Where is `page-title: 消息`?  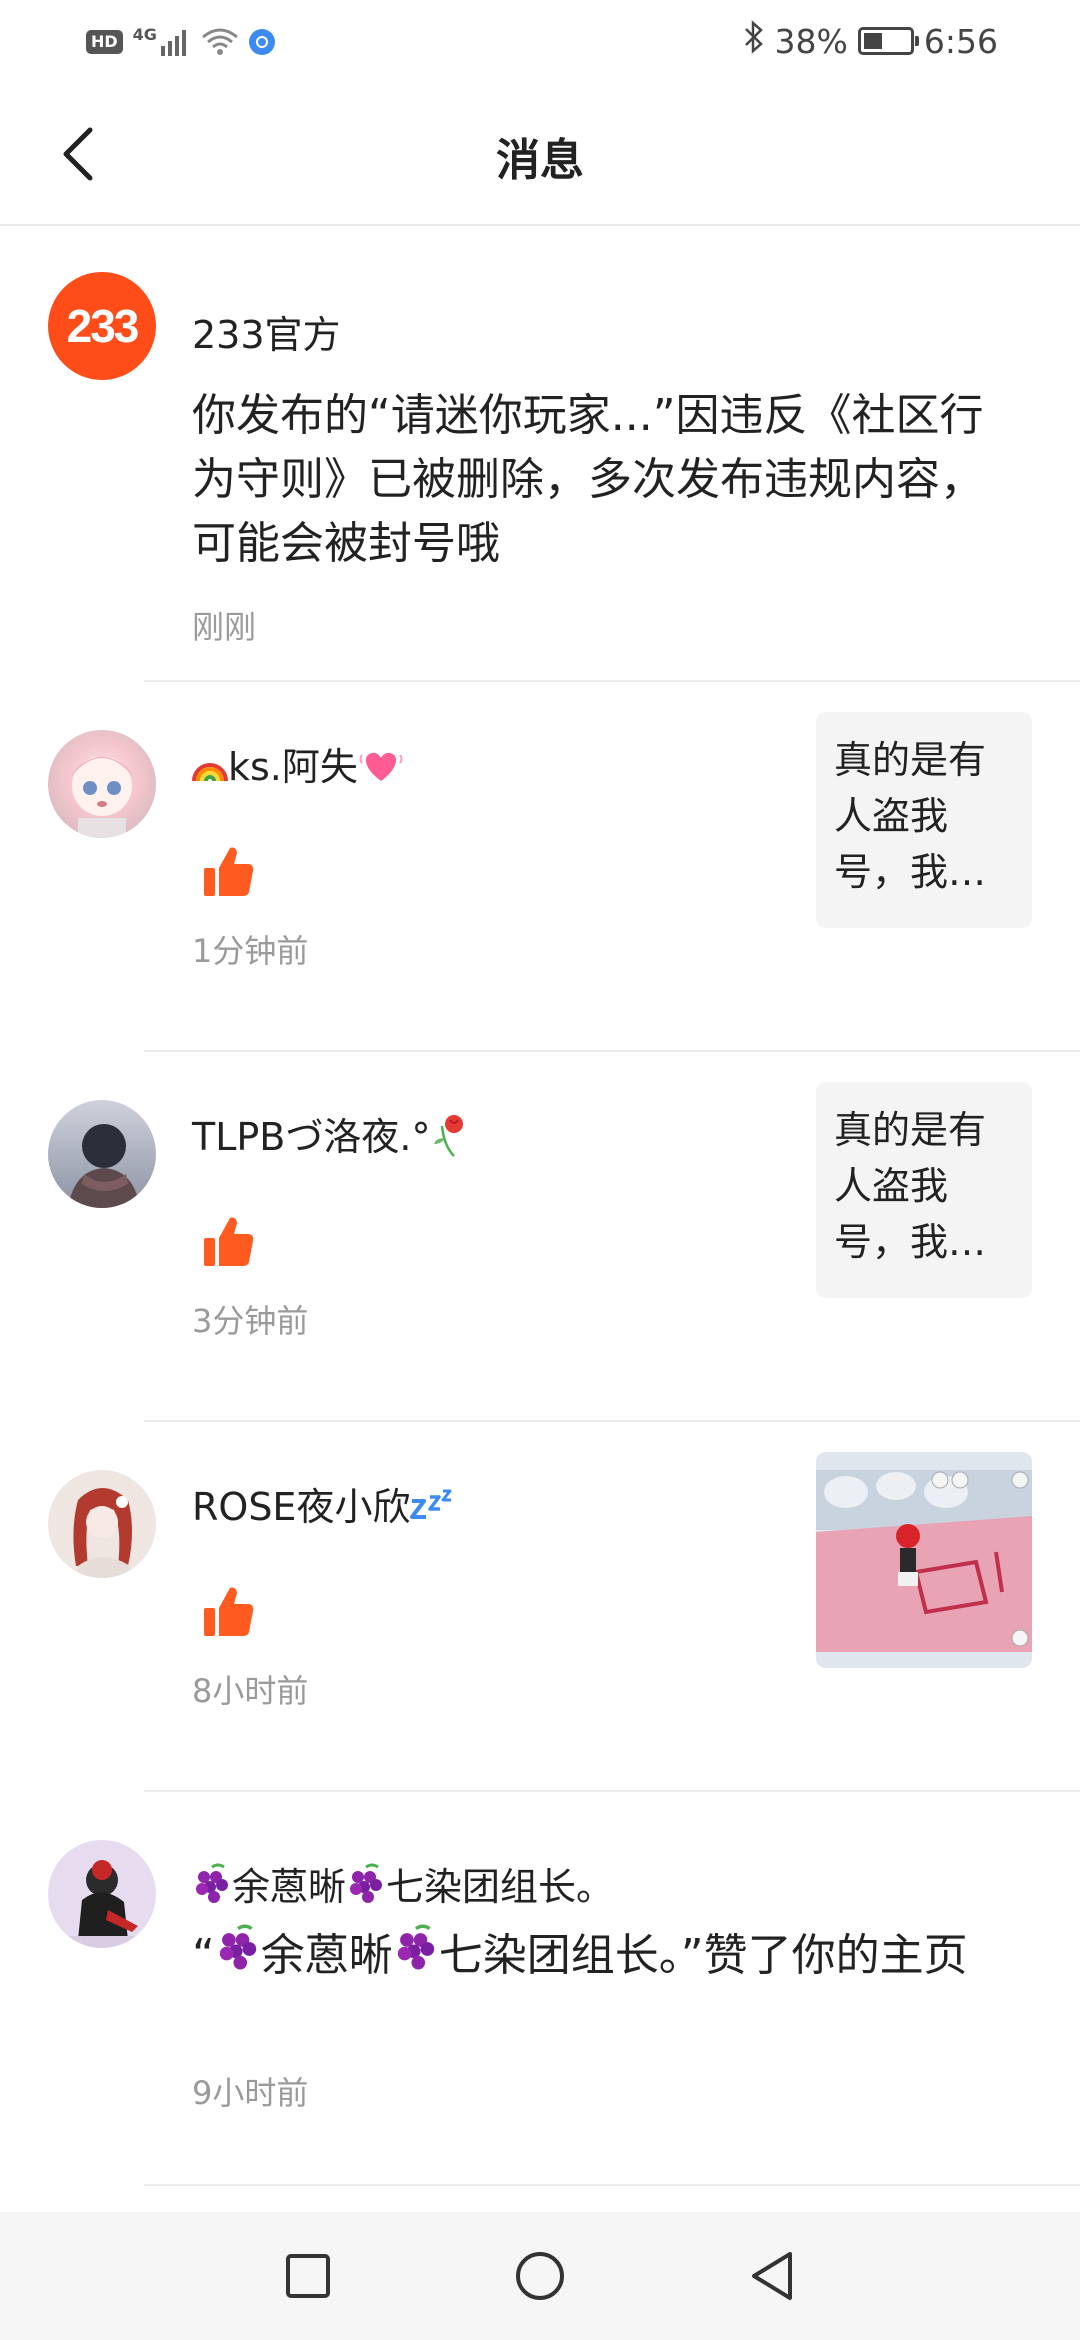 page-title: 消息 is located at coordinates (540, 160).